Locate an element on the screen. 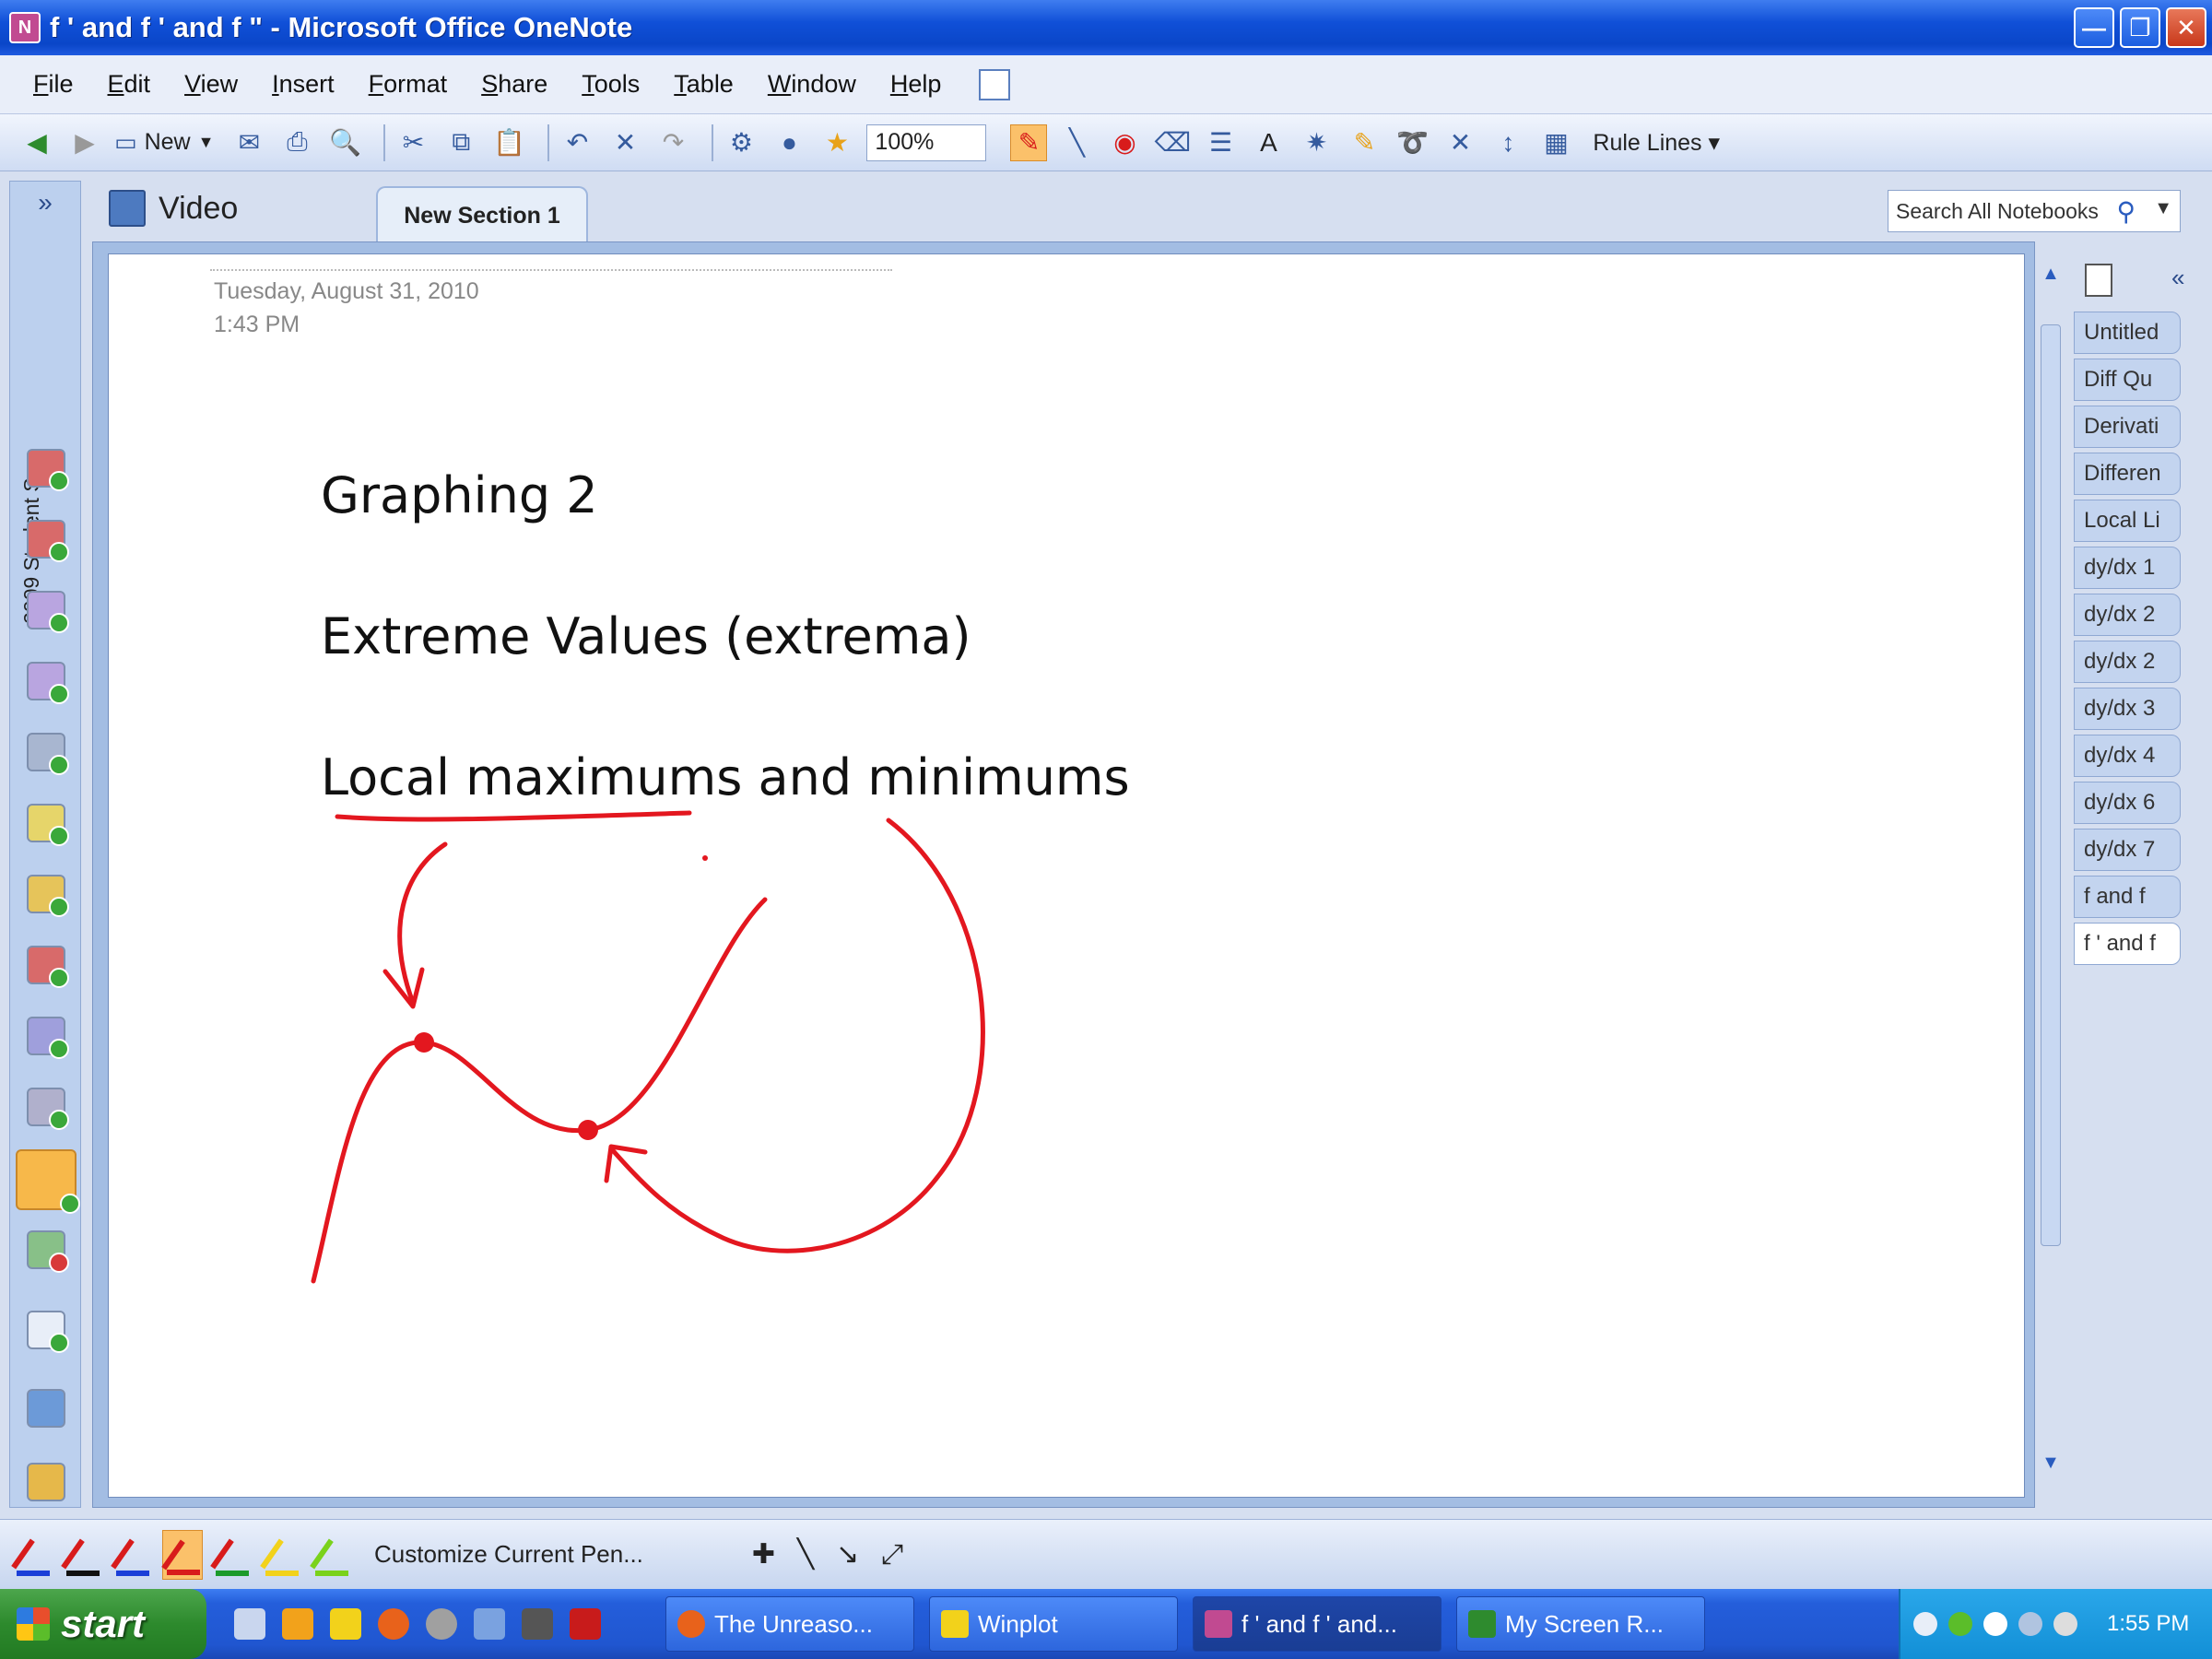  unfiled-notes-icon is located at coordinates (46, 1408).